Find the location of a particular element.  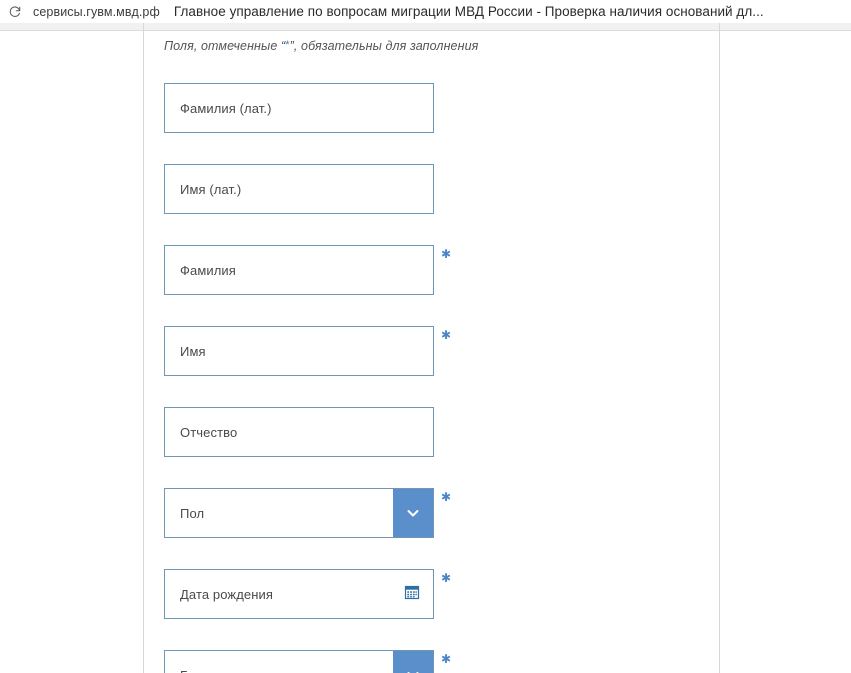

reload-icon is located at coordinates (15, 12).